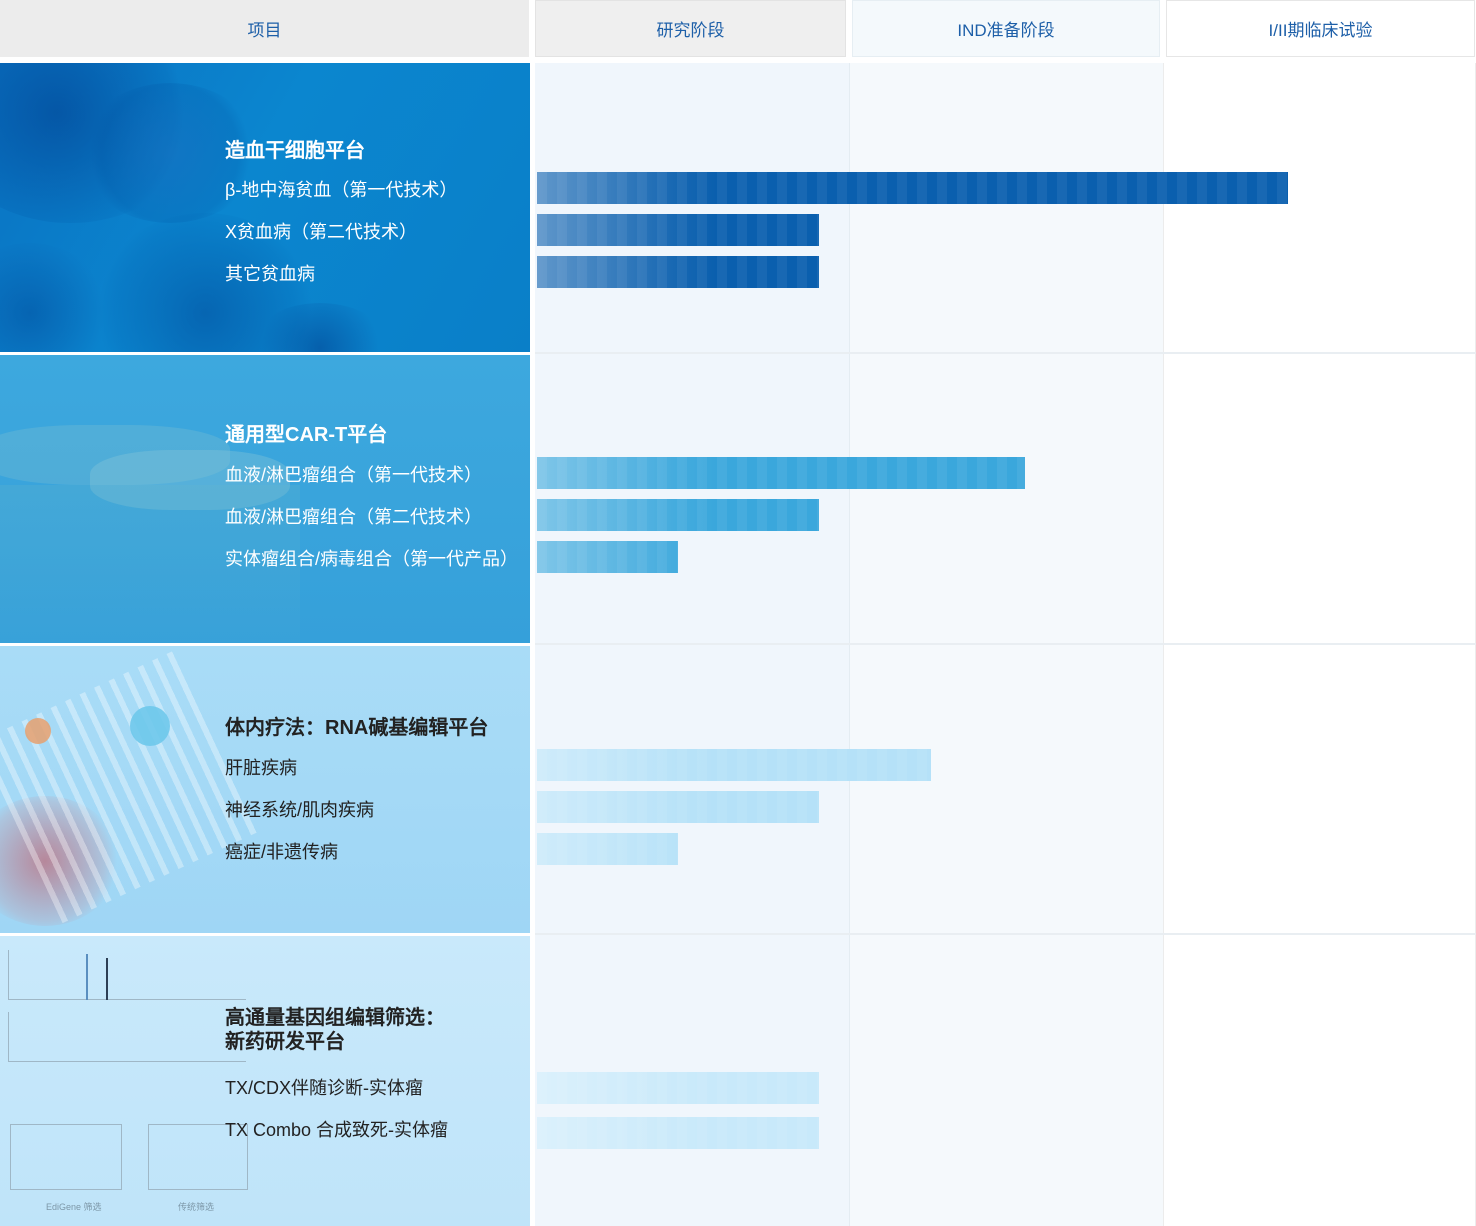  I want to click on project-label: 血液/淋巴瘤组合（第一代技术）, so click(353, 475).